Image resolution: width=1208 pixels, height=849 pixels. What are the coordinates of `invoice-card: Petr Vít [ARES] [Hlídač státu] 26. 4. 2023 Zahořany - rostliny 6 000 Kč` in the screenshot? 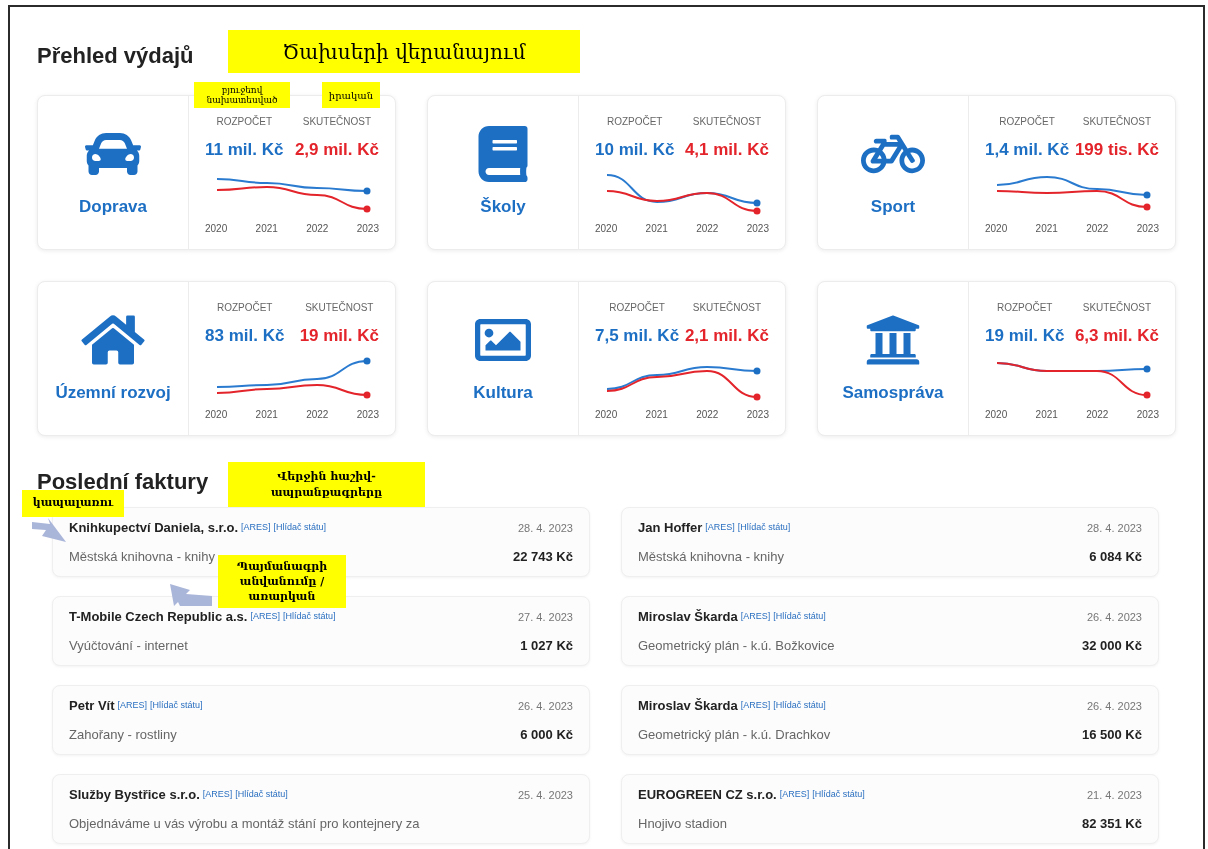 It's located at (321, 720).